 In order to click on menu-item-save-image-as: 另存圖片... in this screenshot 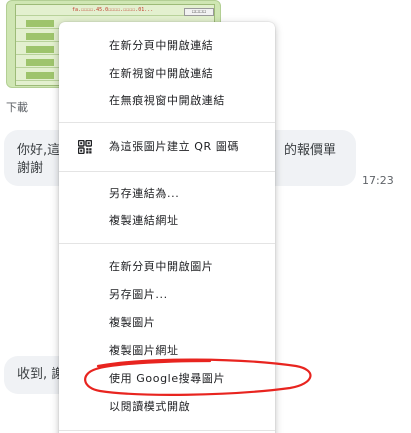, I will do `click(167, 295)`.